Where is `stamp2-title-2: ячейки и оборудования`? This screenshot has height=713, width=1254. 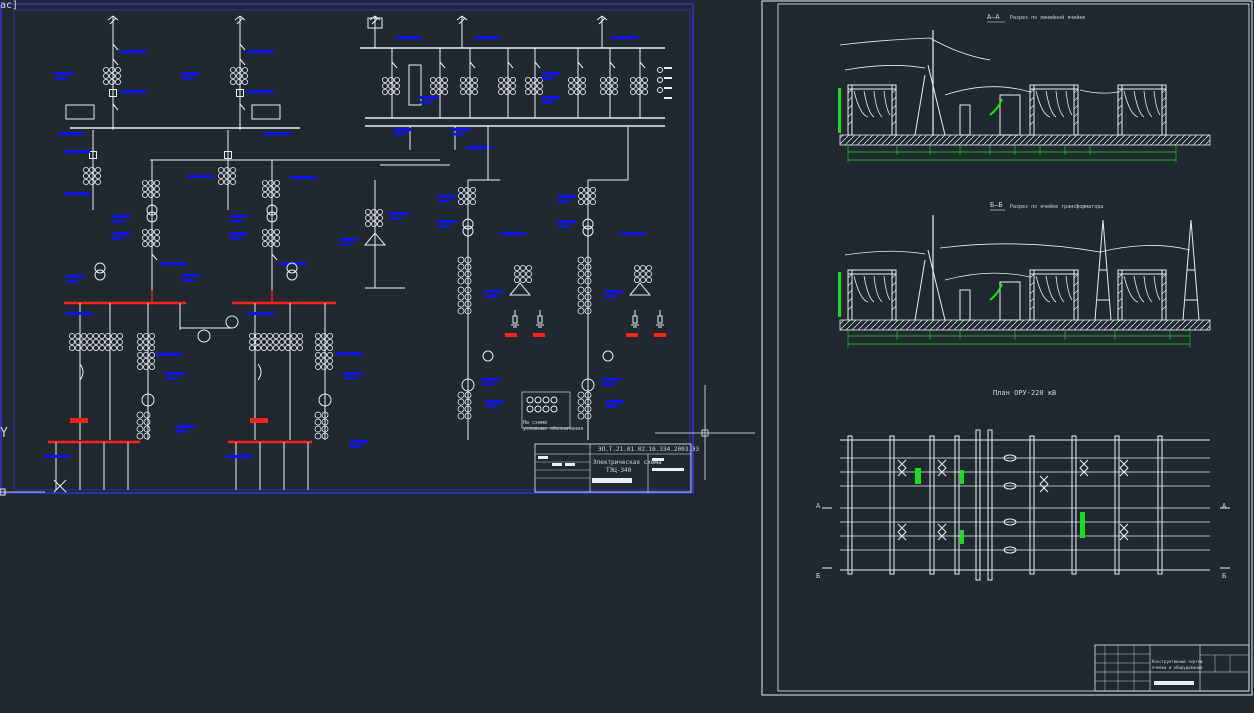 stamp2-title-2: ячейки и оборудования is located at coordinates (1177, 667).